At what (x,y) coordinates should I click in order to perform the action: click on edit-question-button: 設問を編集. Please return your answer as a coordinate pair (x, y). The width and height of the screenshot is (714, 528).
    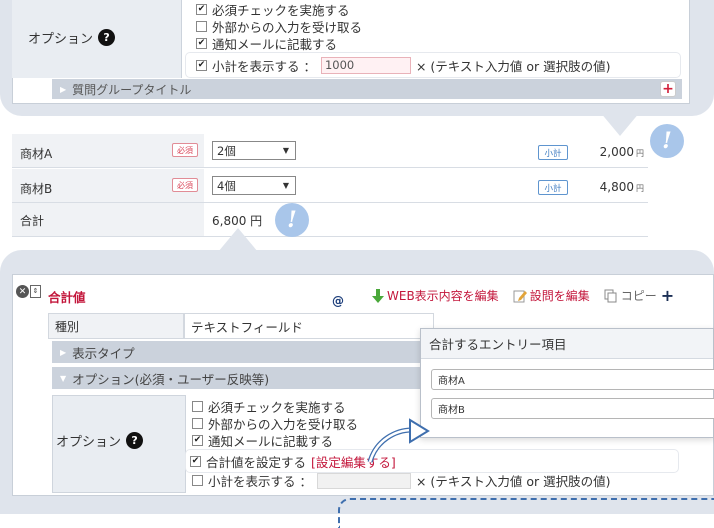
    Looking at the image, I should click on (551, 295).